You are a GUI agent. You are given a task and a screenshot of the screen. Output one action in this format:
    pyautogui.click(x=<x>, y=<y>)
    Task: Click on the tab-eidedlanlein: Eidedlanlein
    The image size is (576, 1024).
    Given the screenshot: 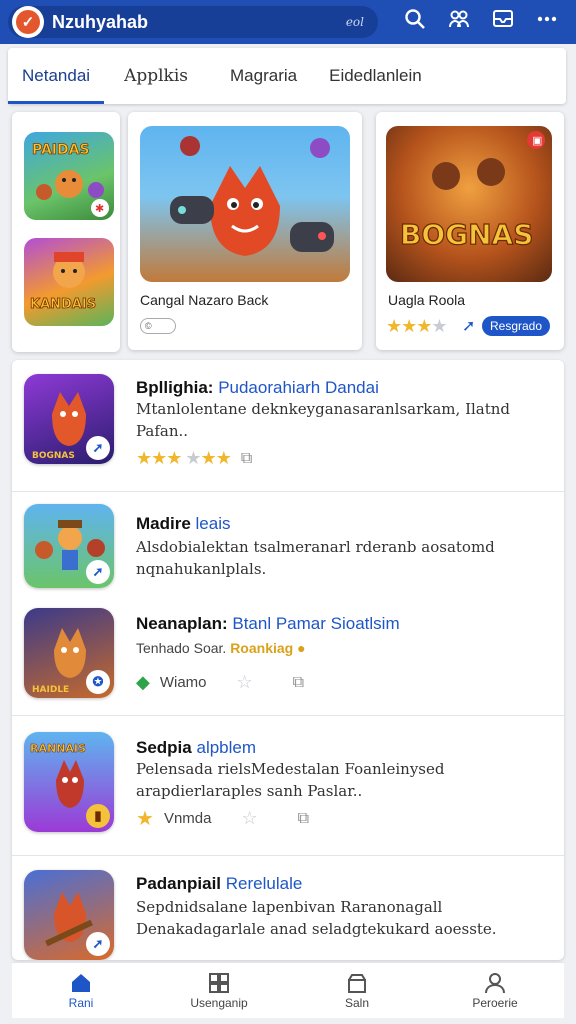 What is the action you would take?
    pyautogui.click(x=375, y=76)
    